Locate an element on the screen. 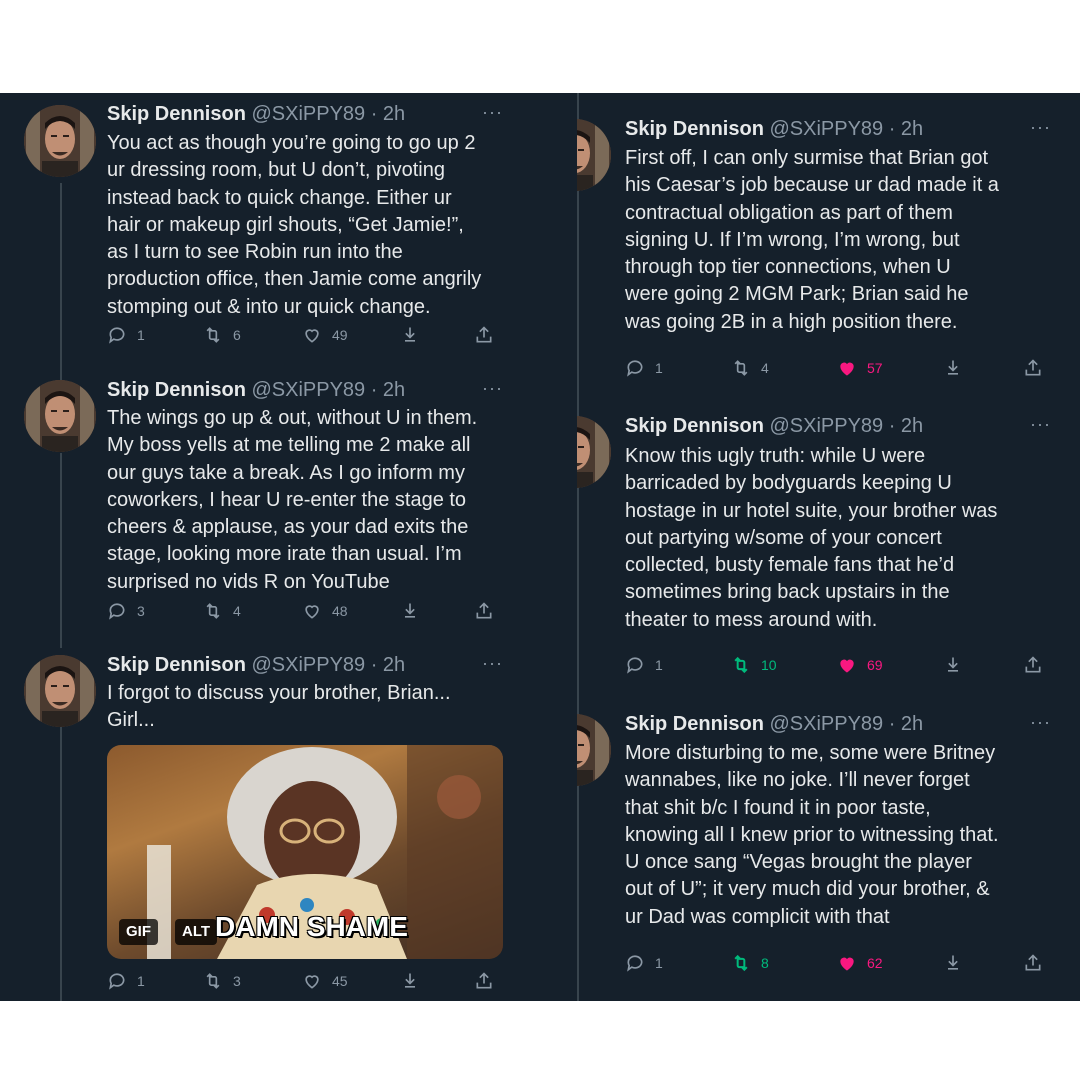 This screenshot has width=1080, height=1080. retweet-count: 8 is located at coordinates (765, 963).